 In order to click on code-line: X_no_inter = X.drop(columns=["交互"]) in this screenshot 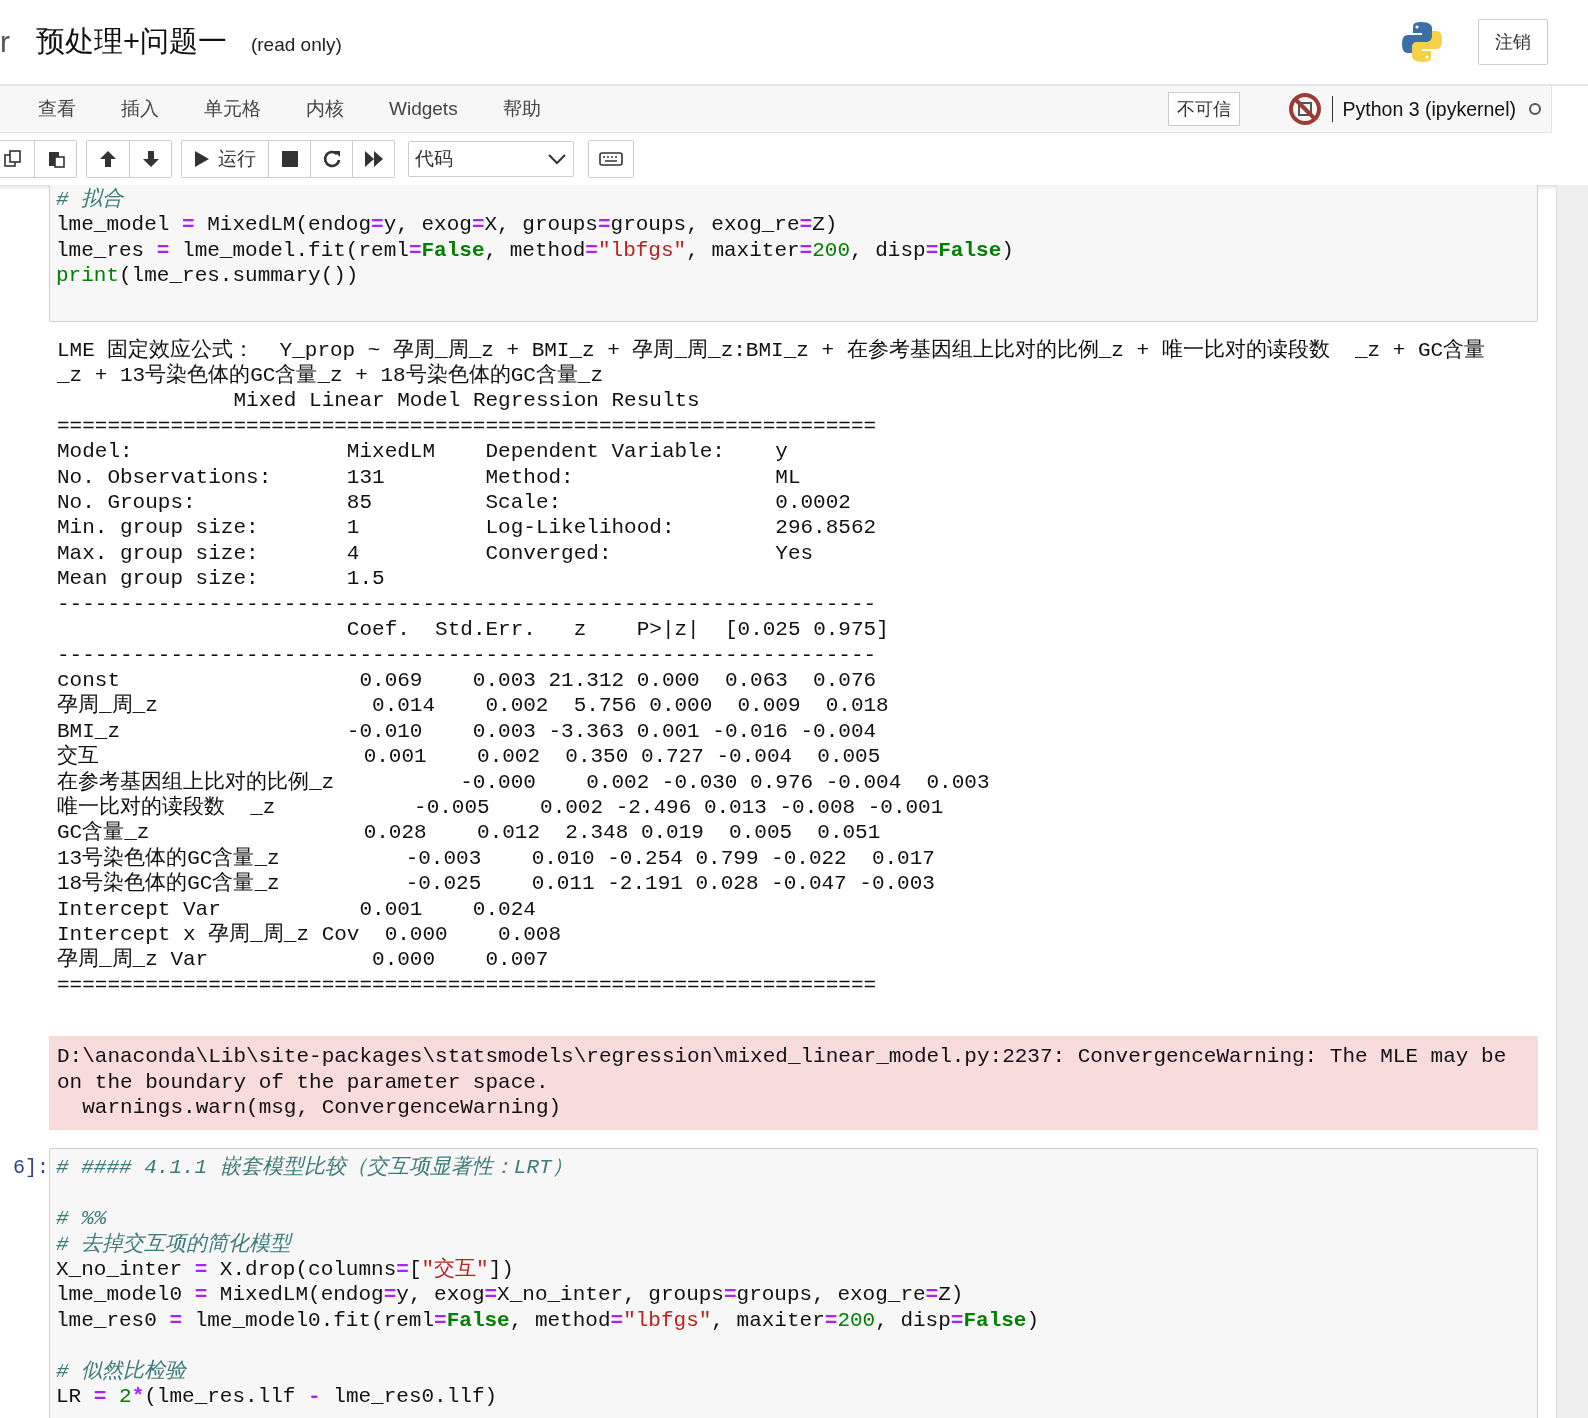, I will do `click(285, 1270)`.